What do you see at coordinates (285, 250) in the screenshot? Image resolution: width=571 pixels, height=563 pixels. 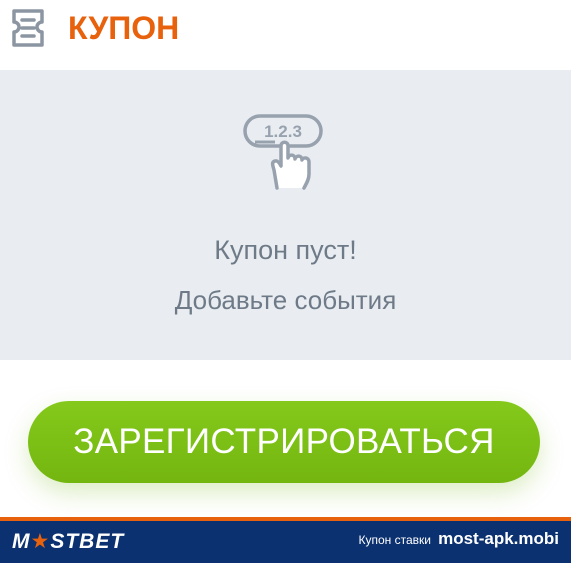 I see `empty-coupon-title: Купон пуст!` at bounding box center [285, 250].